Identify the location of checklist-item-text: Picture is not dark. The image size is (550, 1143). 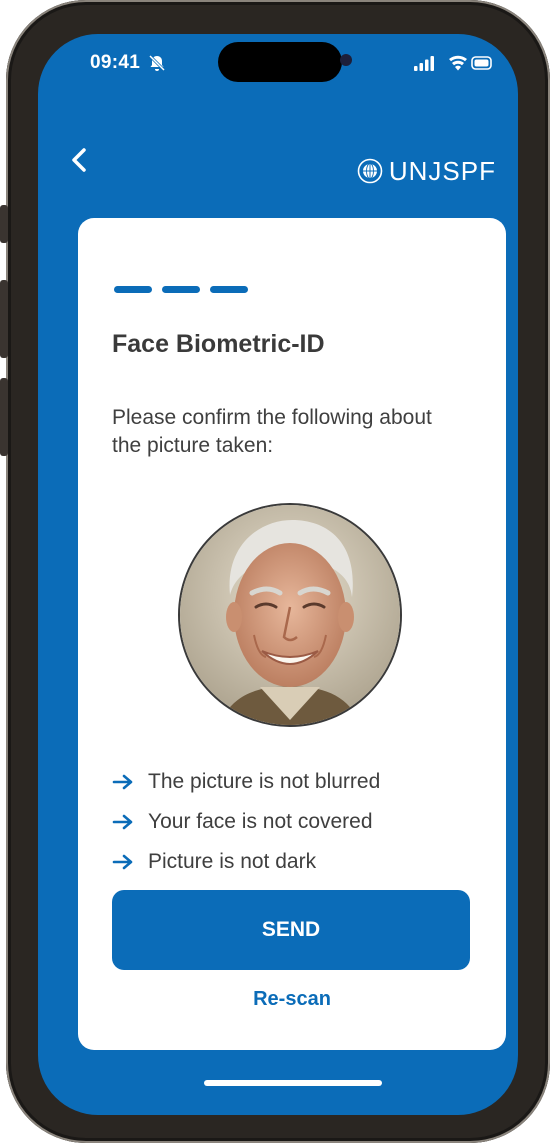
(232, 861).